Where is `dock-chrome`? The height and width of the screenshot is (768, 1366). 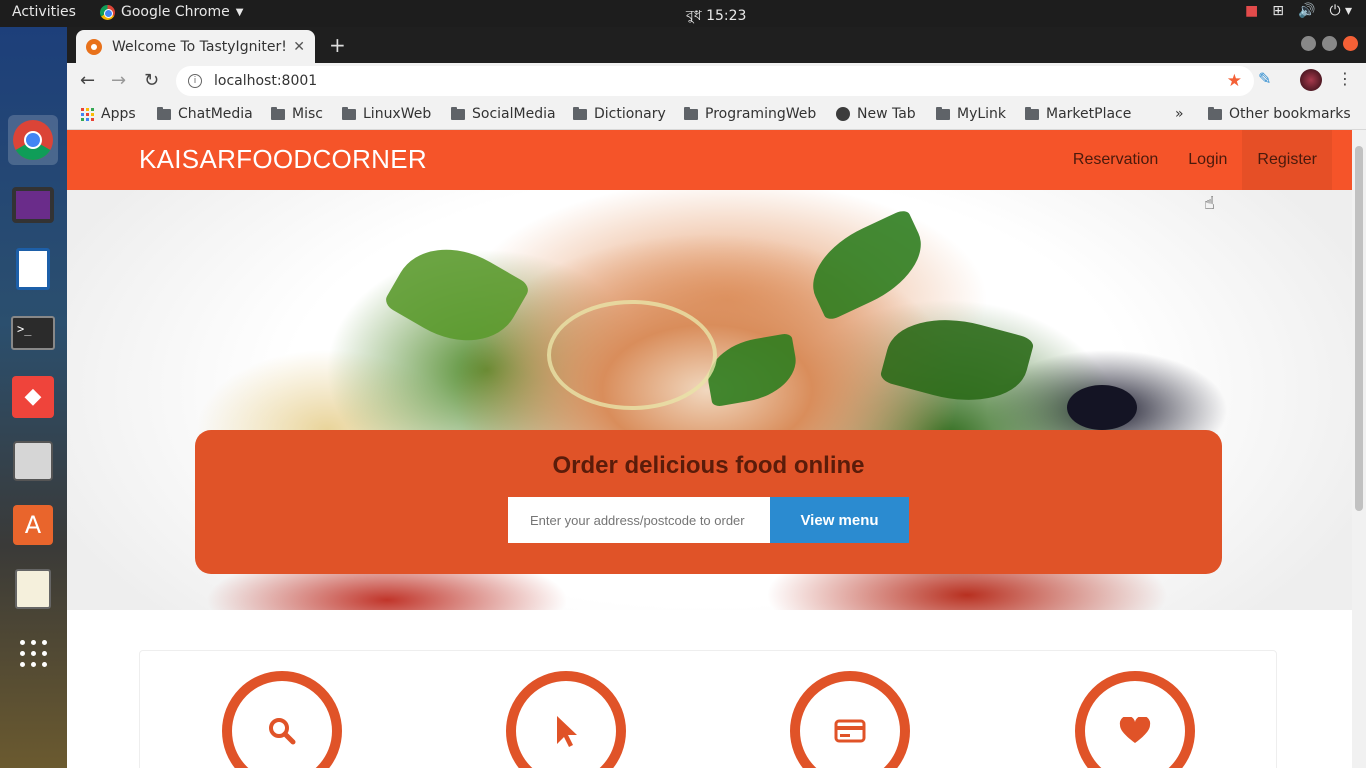
dock-chrome is located at coordinates (33, 140).